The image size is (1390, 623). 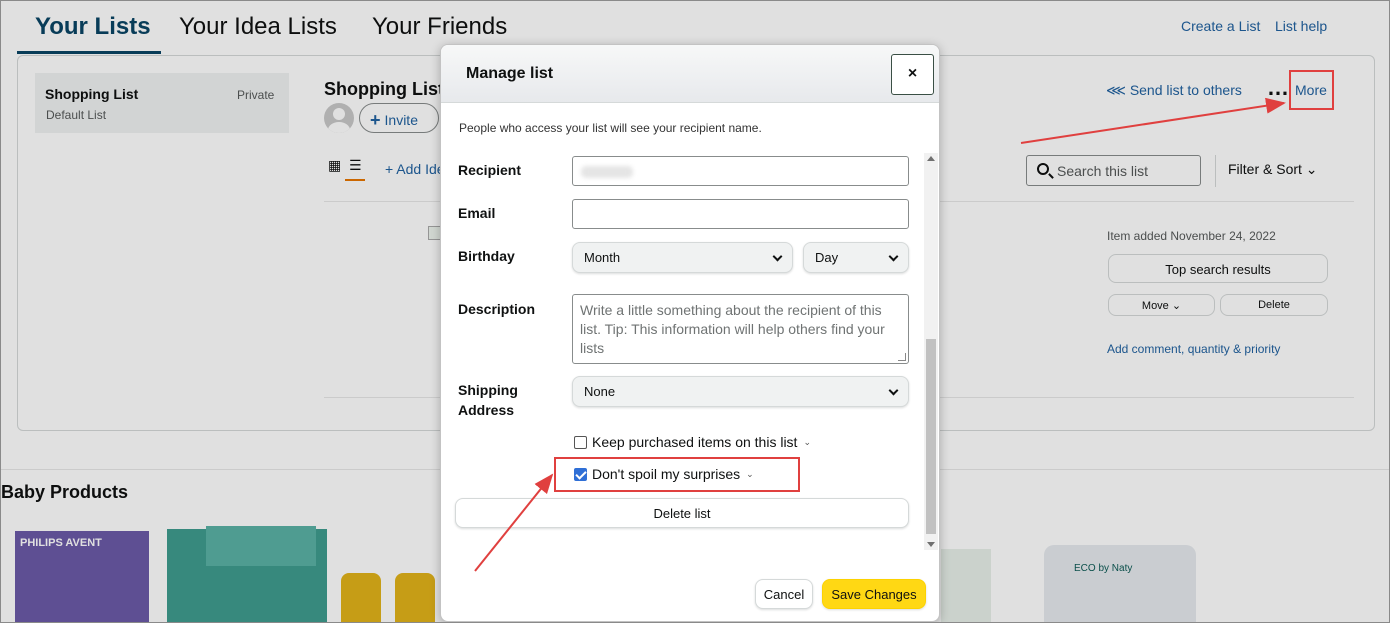 What do you see at coordinates (514, 522) in the screenshot?
I see `arrow-to-dont-spoil` at bounding box center [514, 522].